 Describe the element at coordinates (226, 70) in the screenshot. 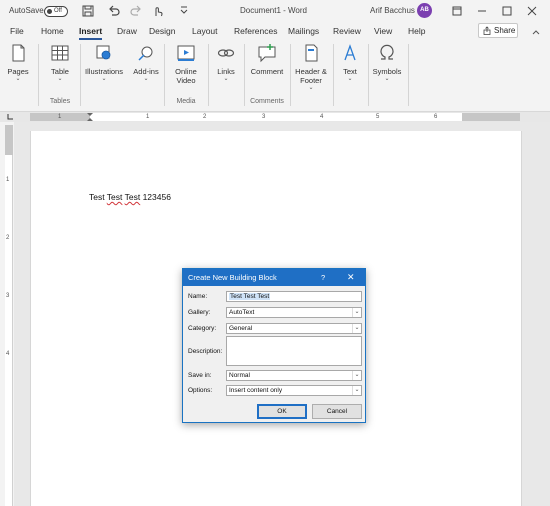

I see `links-button: Links ⌄` at that location.